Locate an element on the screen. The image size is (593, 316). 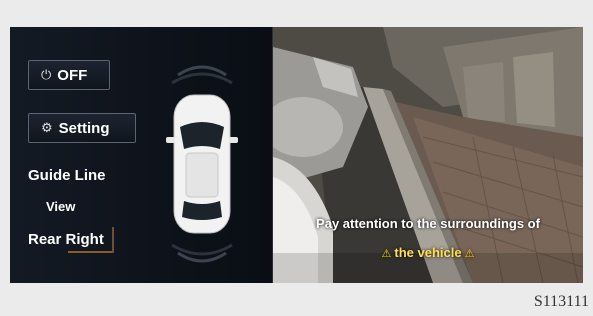
view-label: View is located at coordinates (61, 206).